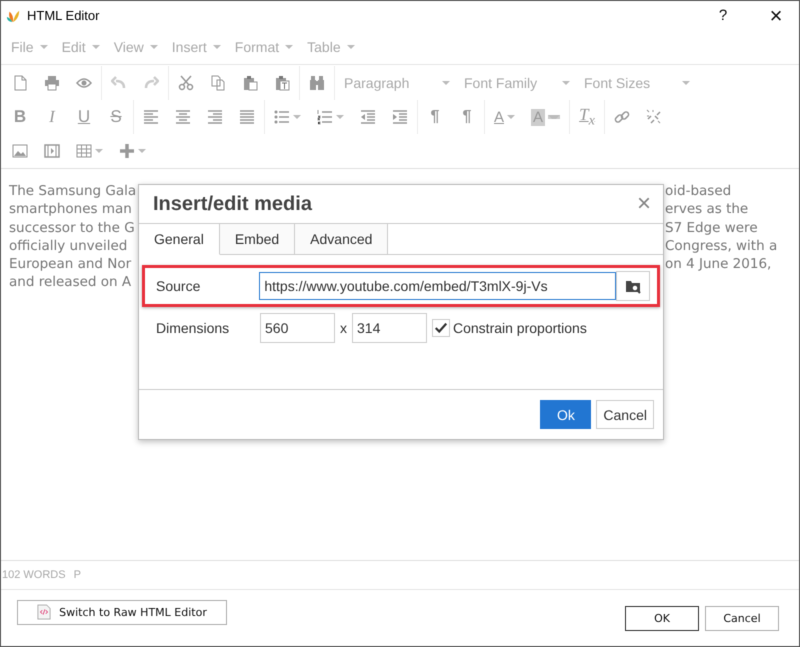 This screenshot has width=800, height=647. What do you see at coordinates (435, 117) in the screenshot?
I see `left-to-right-button: ¶` at bounding box center [435, 117].